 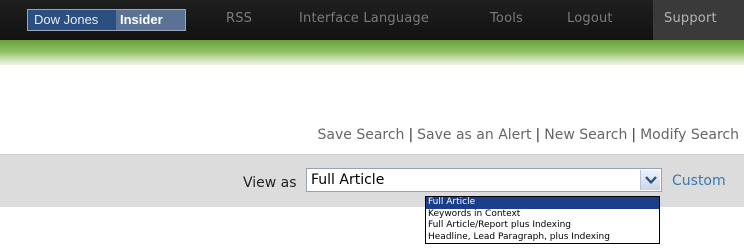 I want to click on logo-text-insider: Insider, so click(x=150, y=20).